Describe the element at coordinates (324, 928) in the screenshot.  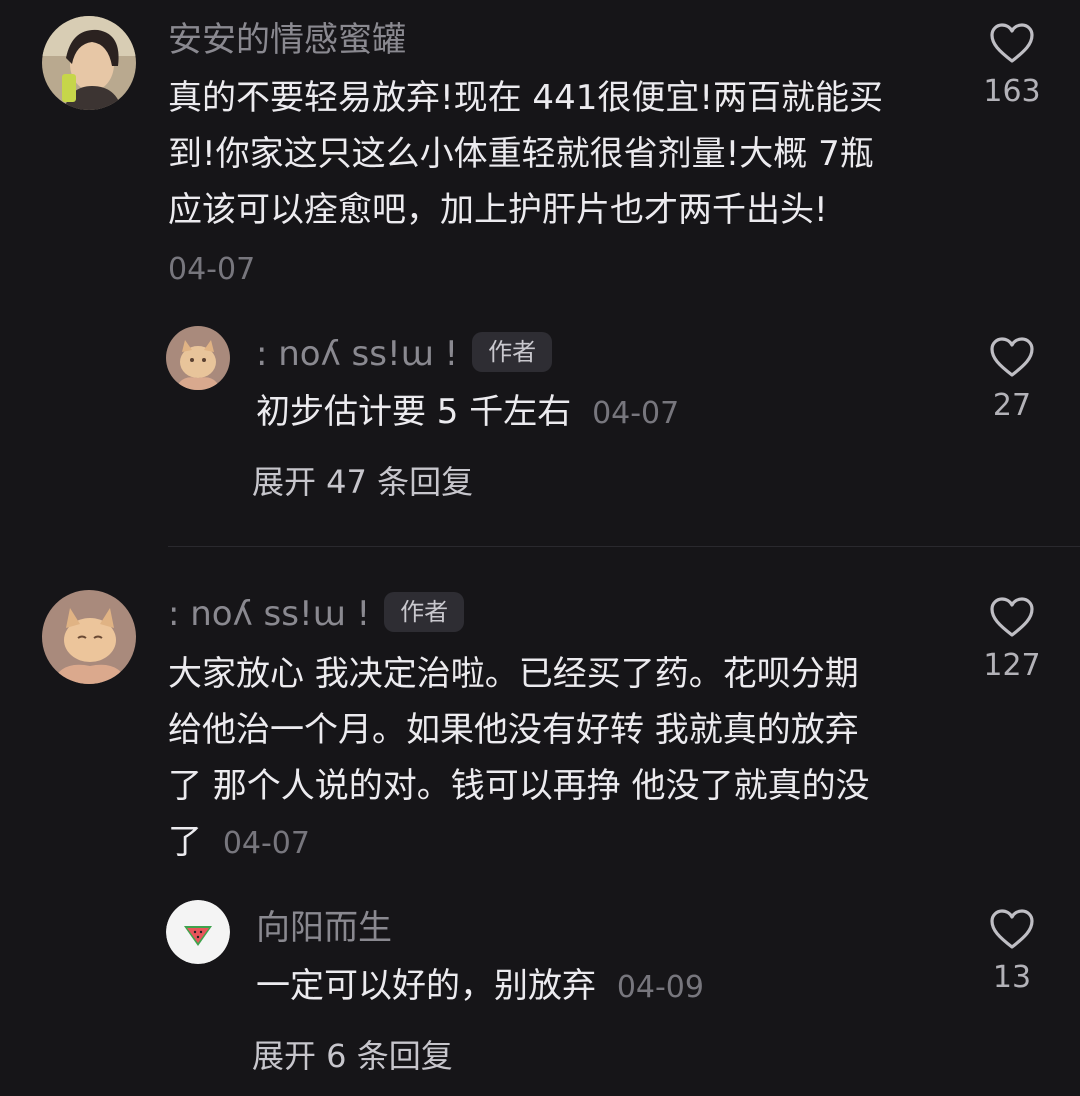
I see `reply-username: 向阳而生` at that location.